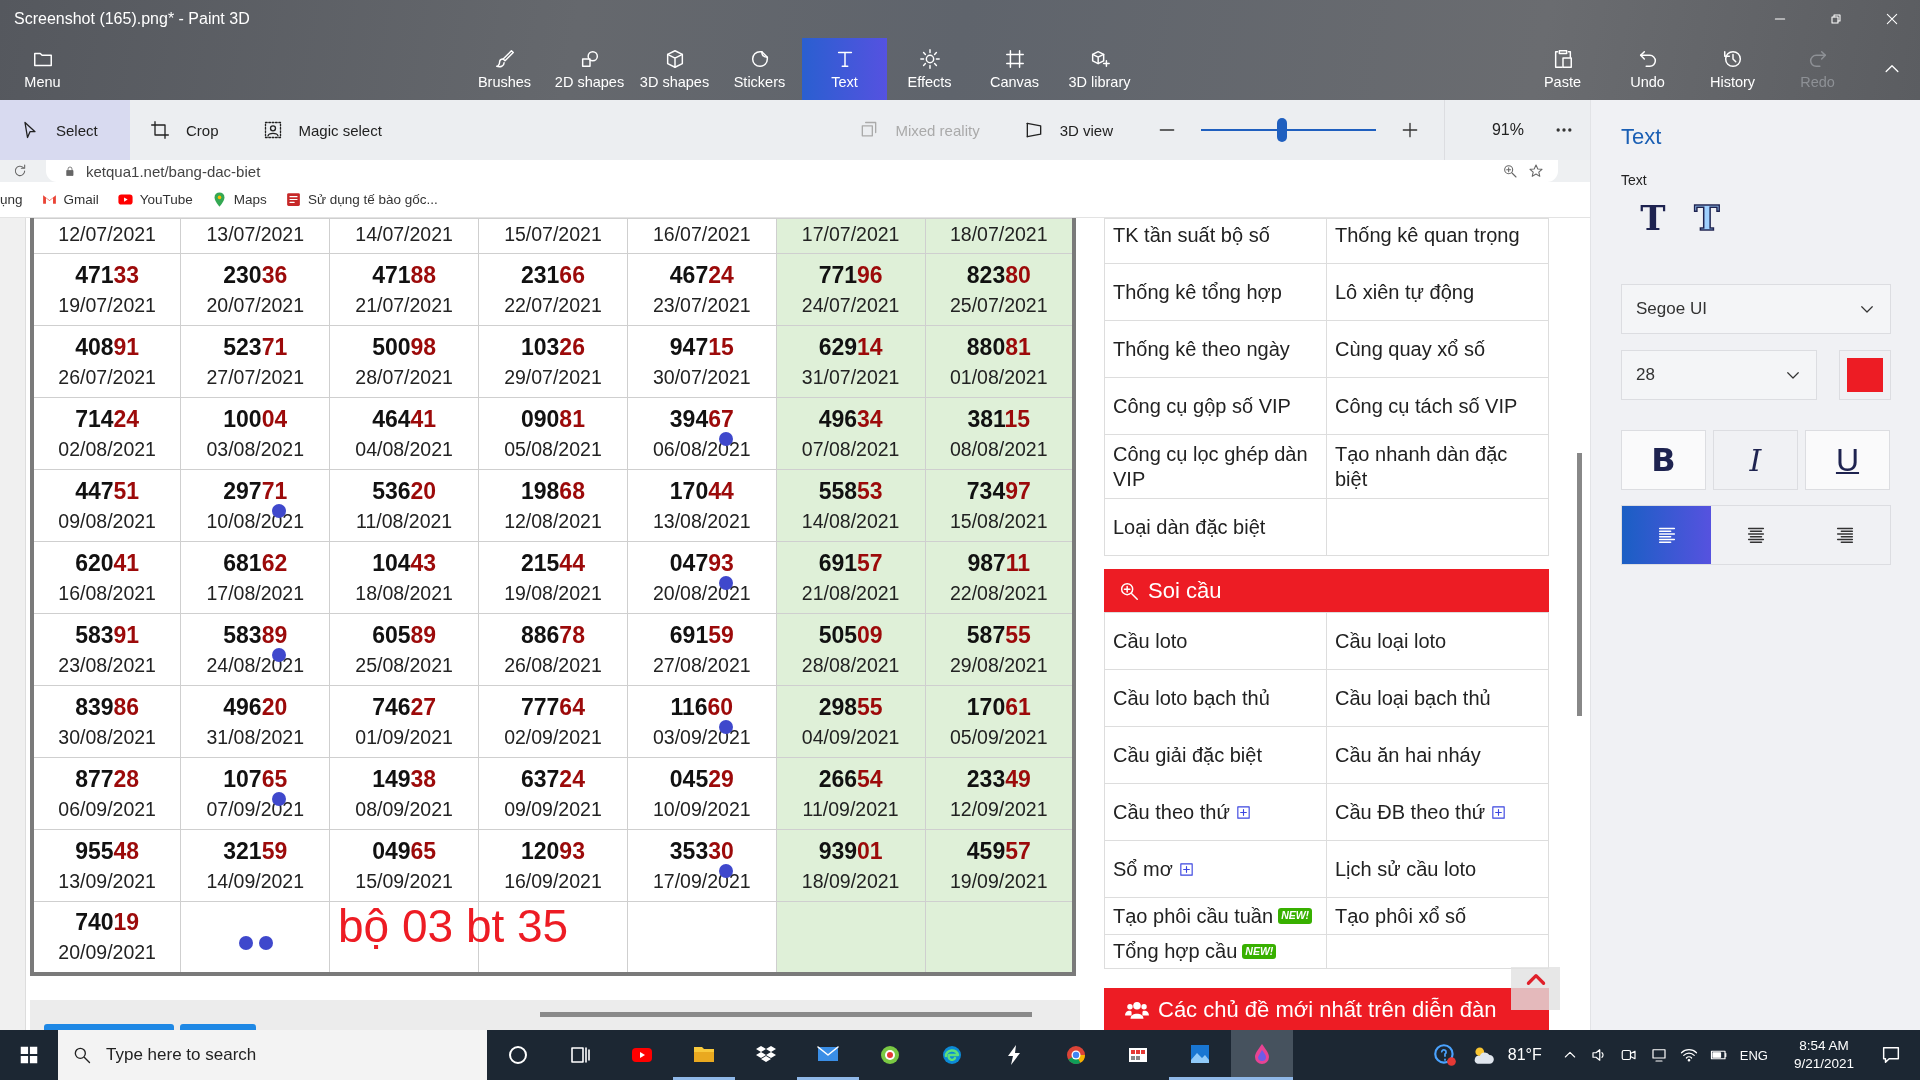 The width and height of the screenshot is (1920, 1080). I want to click on date-text: 08/09/2021, so click(404, 809).